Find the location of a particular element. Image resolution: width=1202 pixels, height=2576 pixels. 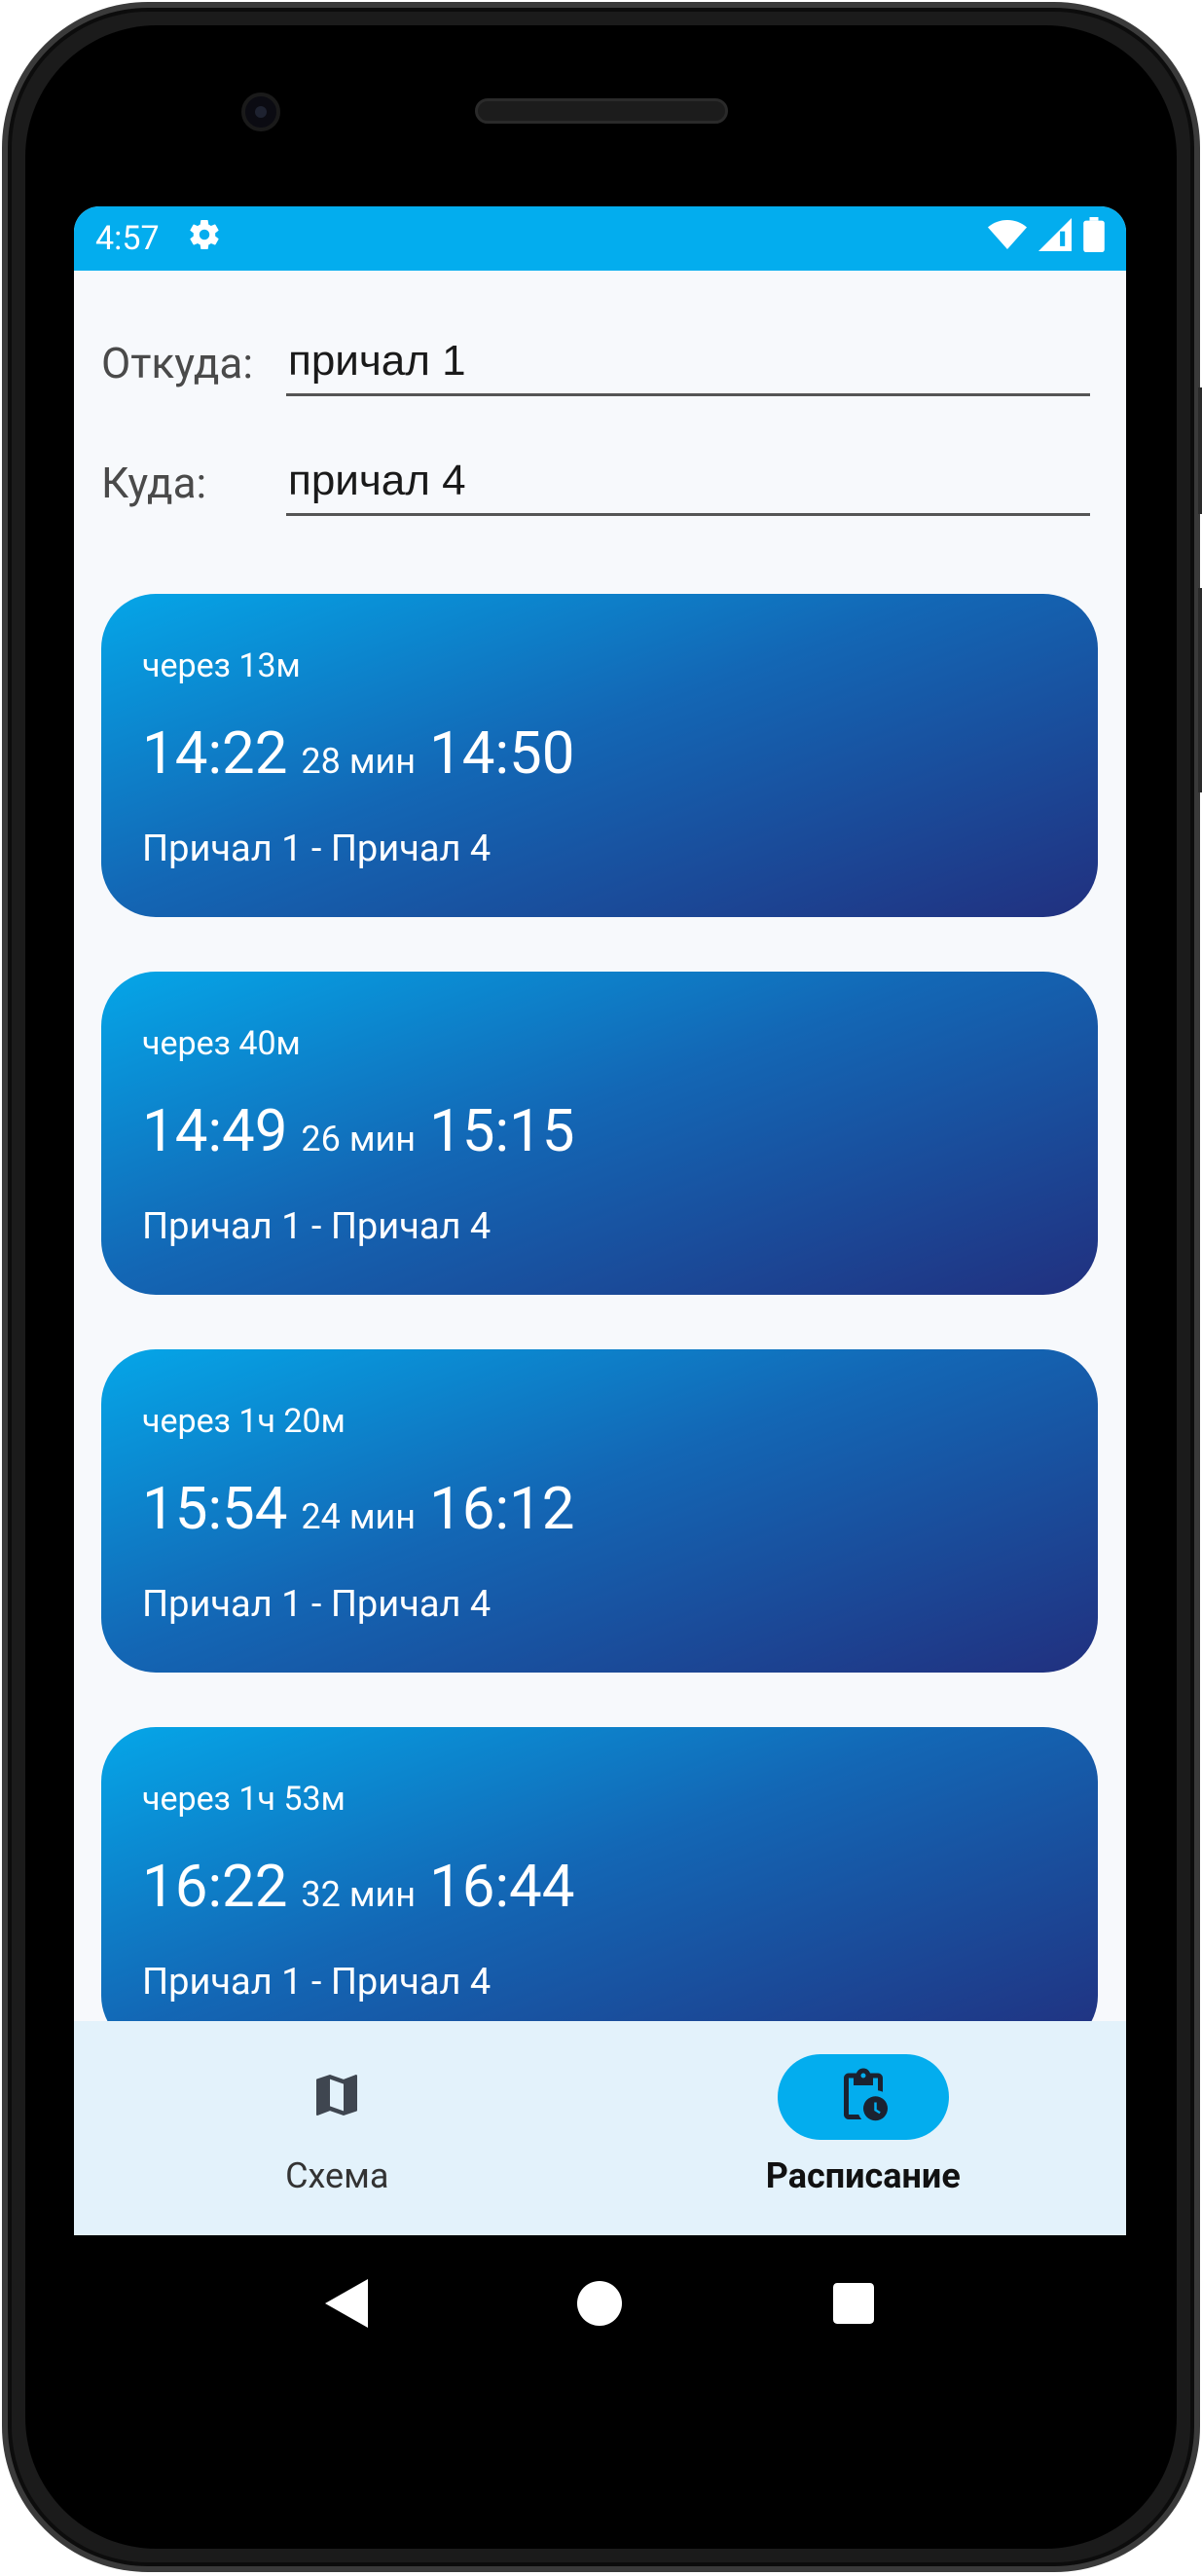

trip-times: 14:22 28 мин 14:50 is located at coordinates (358, 753).